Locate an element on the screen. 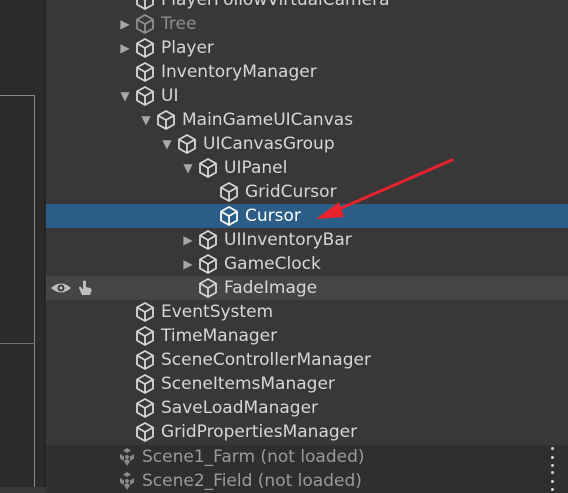 This screenshot has height=493, width=568. hierarchy-item-label: FadeImage is located at coordinates (271, 288).